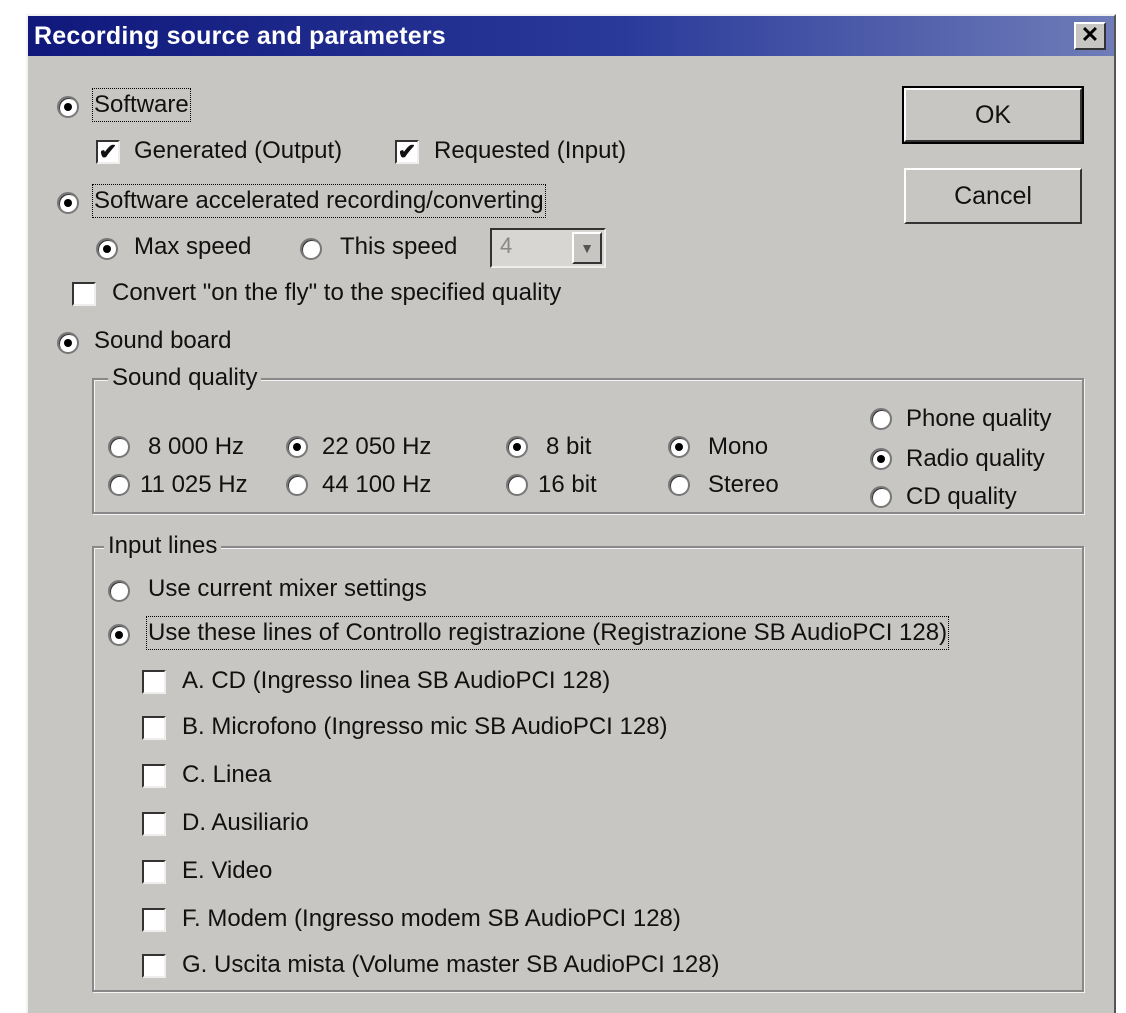  I want to click on radio-quality-radio, so click(881, 459).